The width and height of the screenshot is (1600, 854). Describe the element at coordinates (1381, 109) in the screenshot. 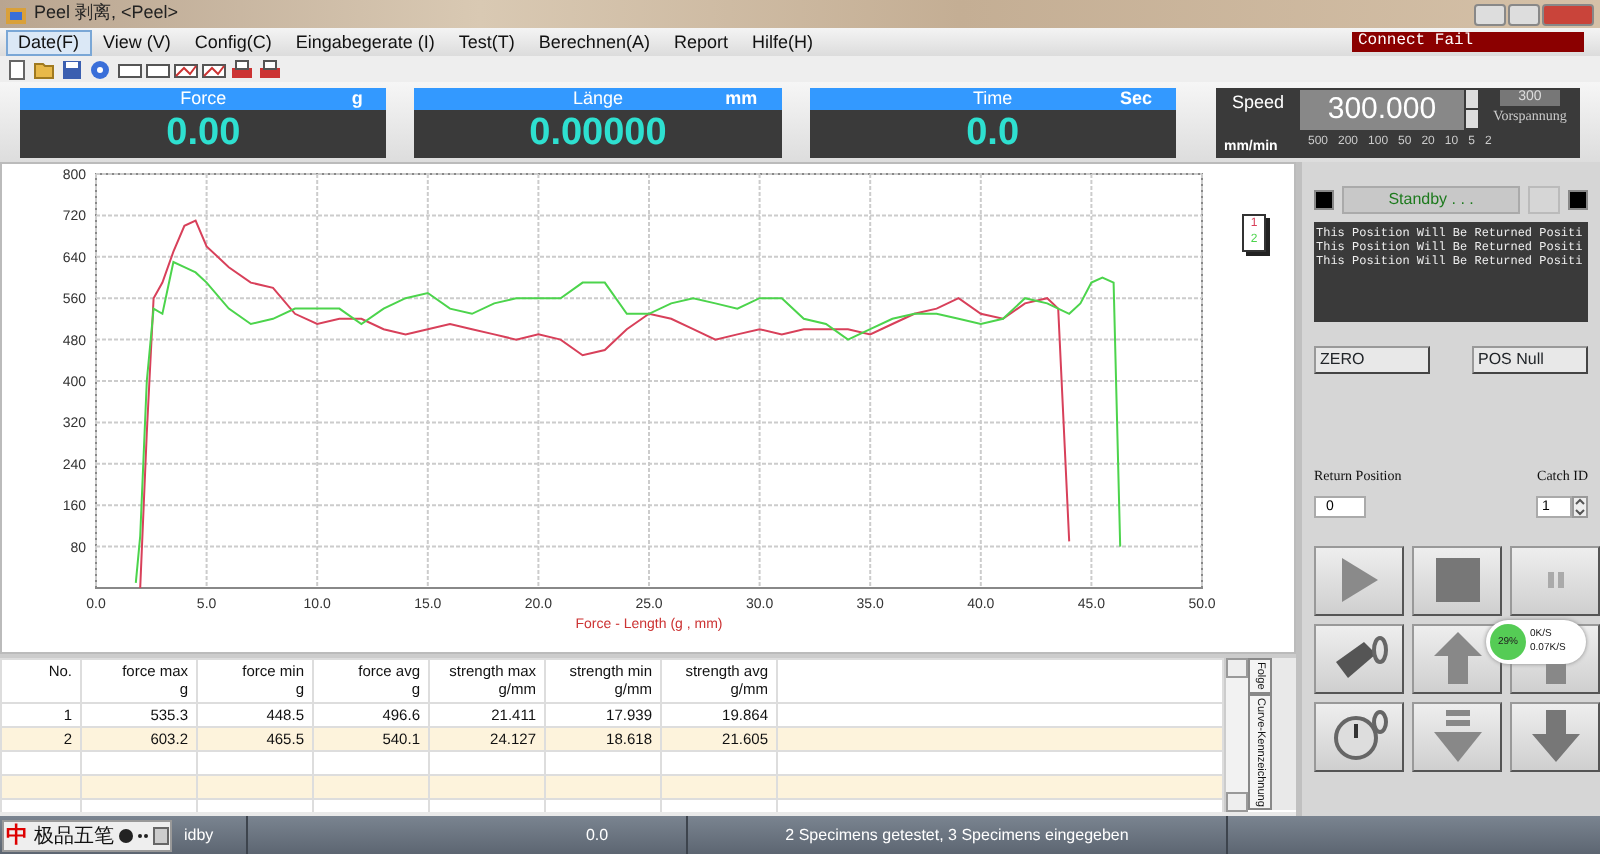

I see `speed-value: 300.000` at that location.